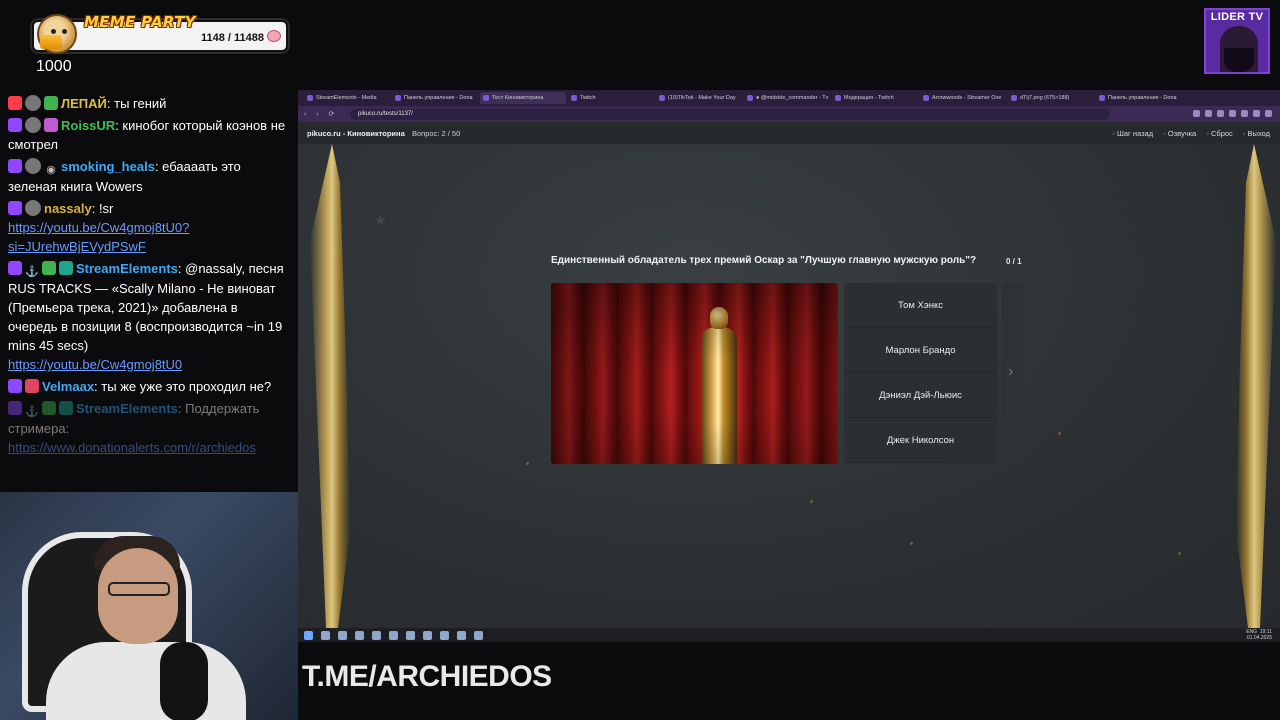  Describe the element at coordinates (380, 220) in the screenshot. I see `star-icon: ★` at that location.